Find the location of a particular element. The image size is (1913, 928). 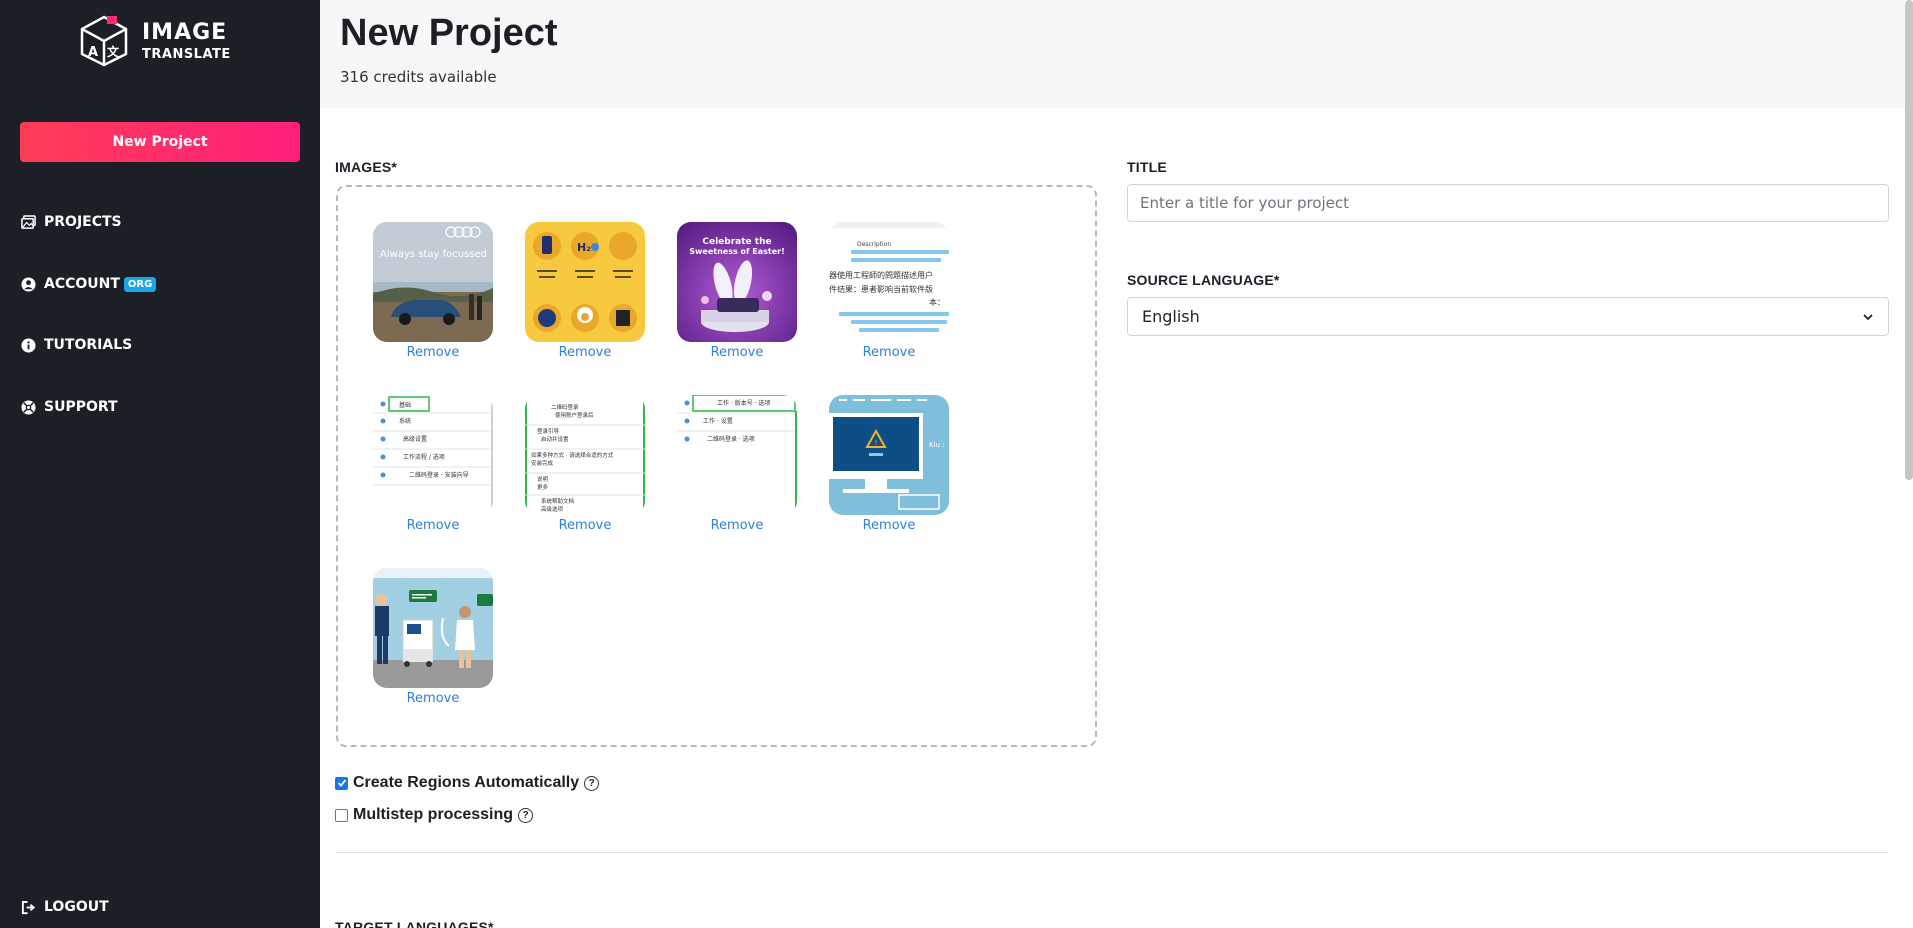

thumbnail-yellow-grid-ad: H₂ is located at coordinates (585, 282).